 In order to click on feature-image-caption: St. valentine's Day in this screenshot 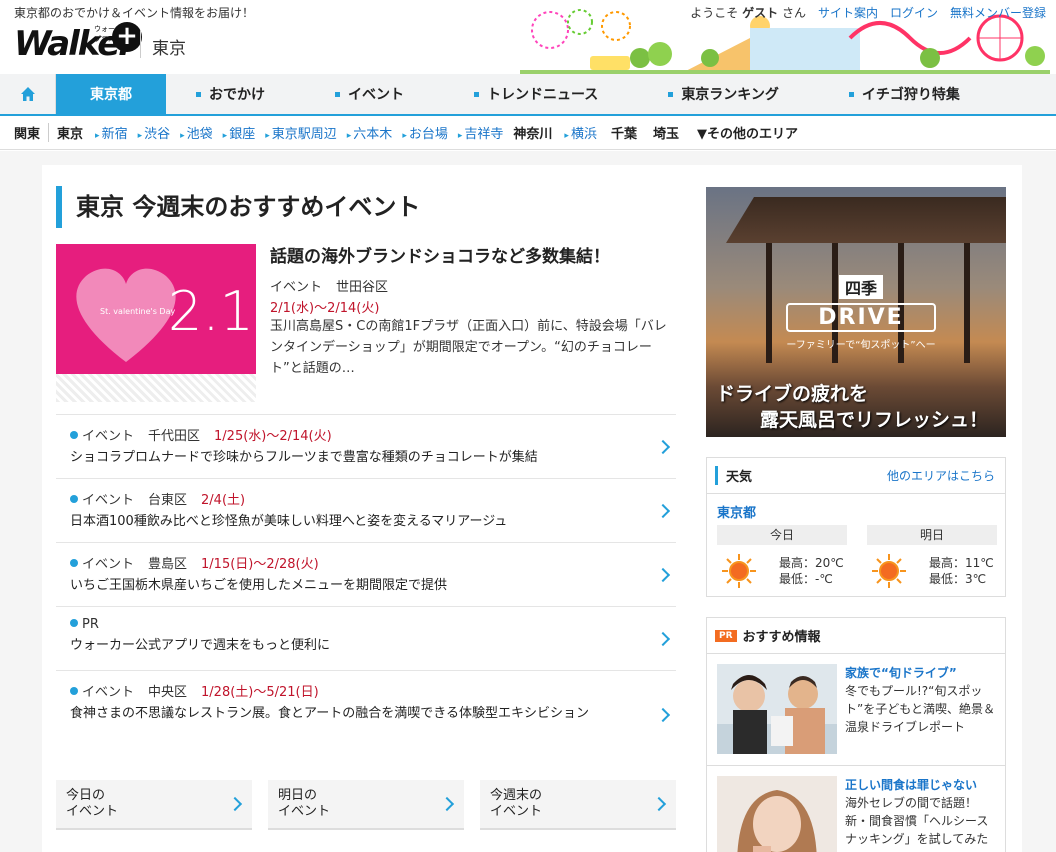, I will do `click(137, 311)`.